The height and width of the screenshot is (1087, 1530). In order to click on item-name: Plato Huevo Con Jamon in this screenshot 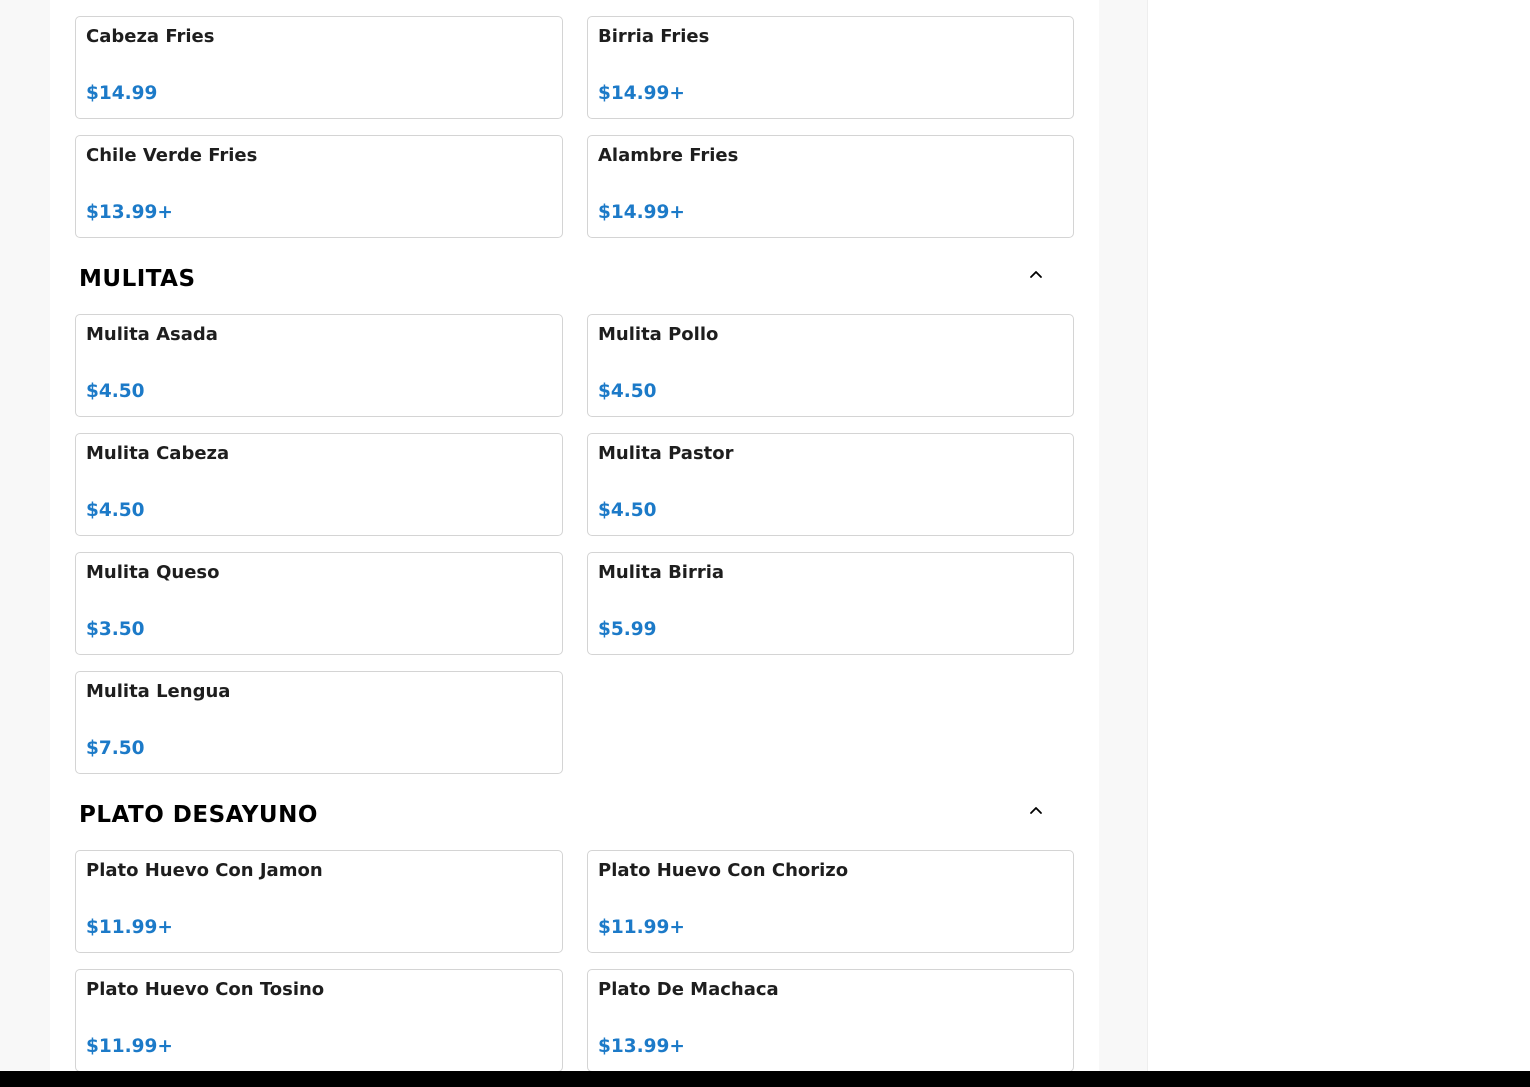, I will do `click(204, 870)`.